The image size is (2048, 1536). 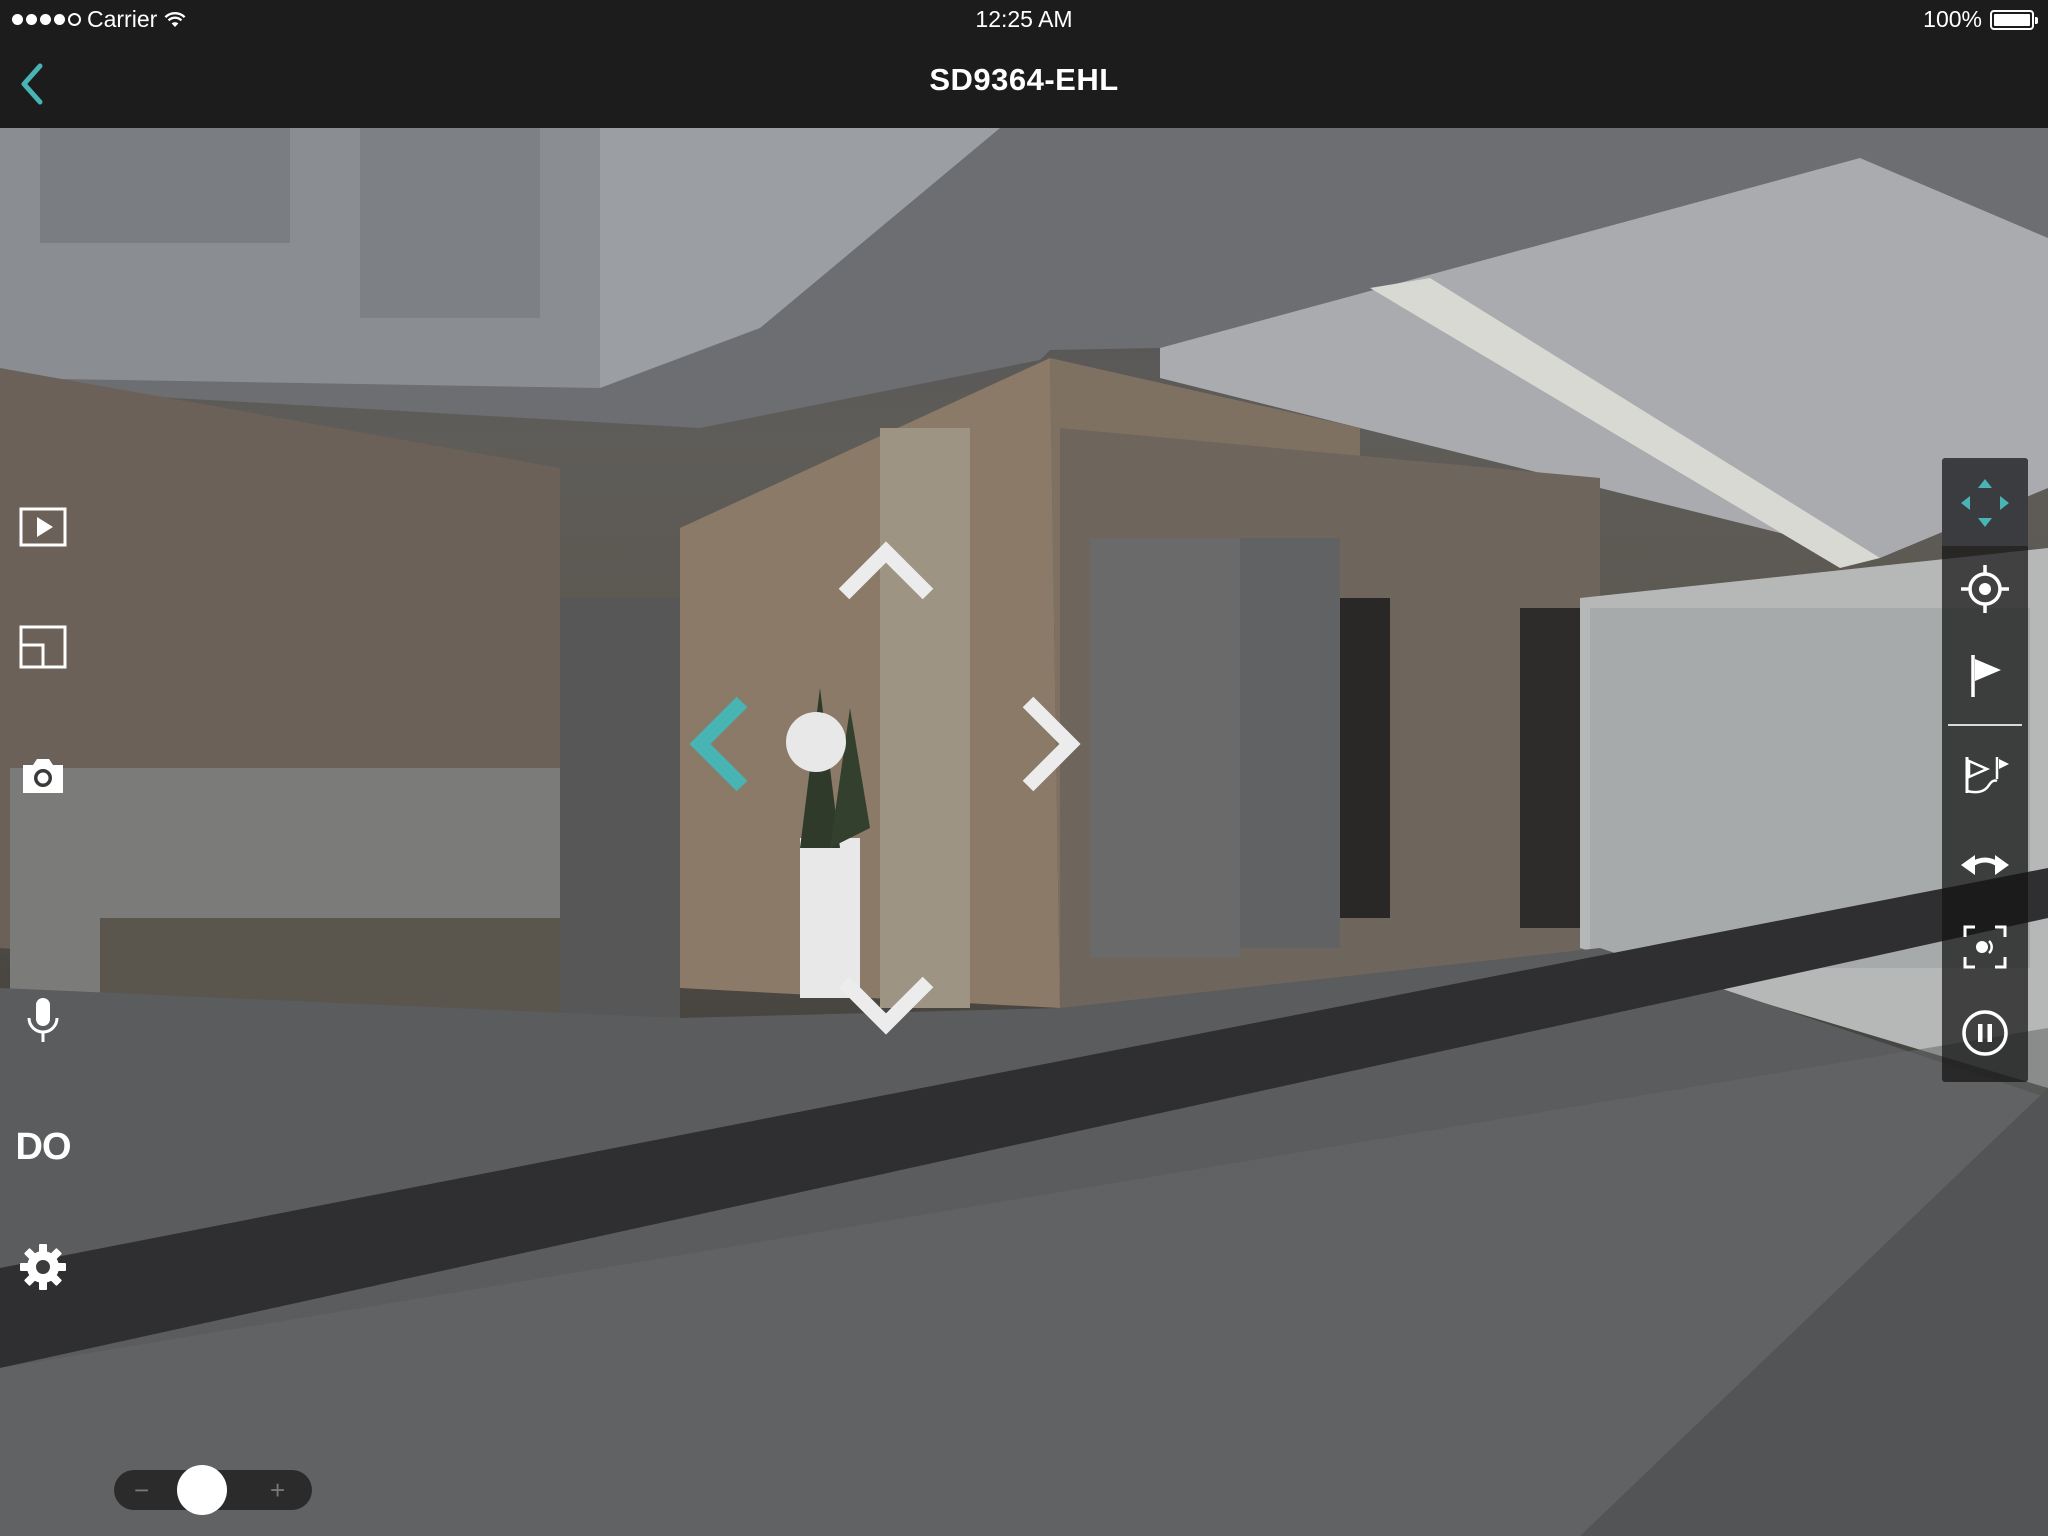 I want to click on pan-tilt-button, so click(x=1985, y=503).